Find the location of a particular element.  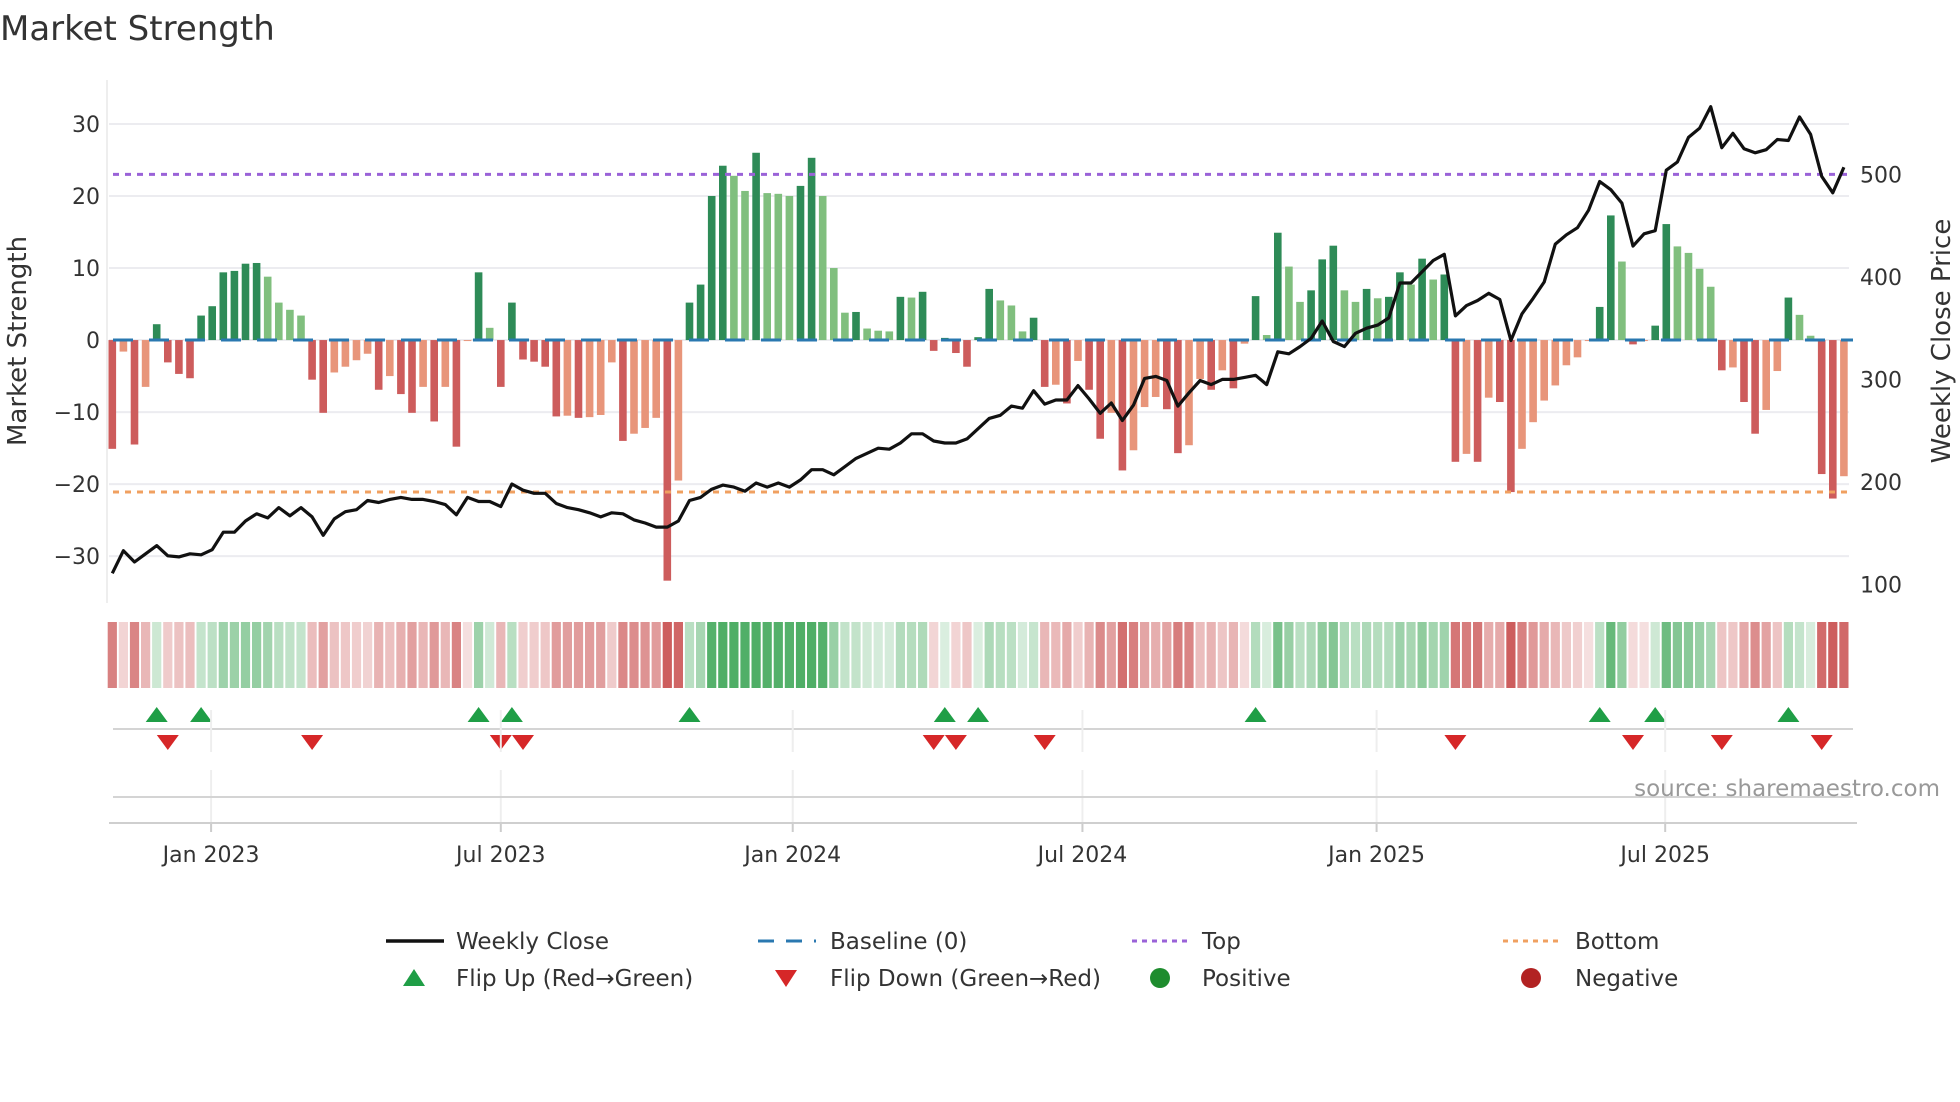

y-tick-label: 30 is located at coordinates (86, 125).